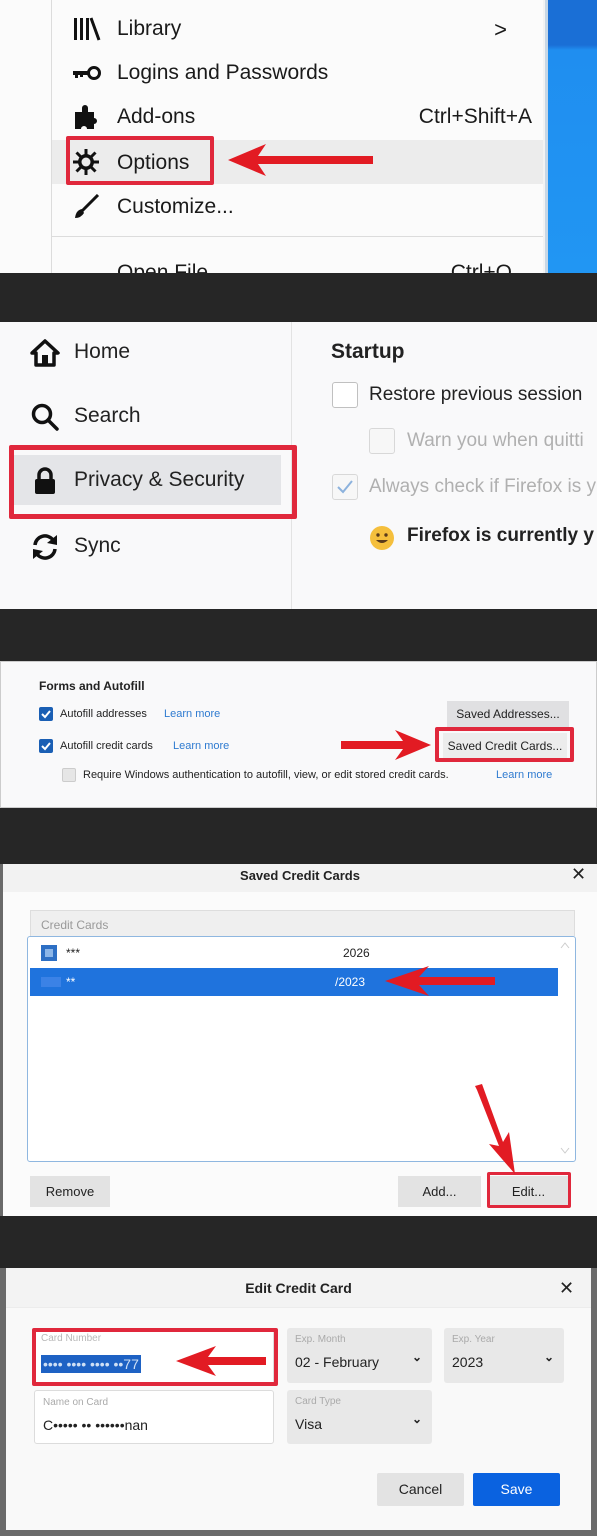 This screenshot has height=1536, width=597. What do you see at coordinates (92, 686) in the screenshot?
I see `section-title-forms: Forms and Autofill` at bounding box center [92, 686].